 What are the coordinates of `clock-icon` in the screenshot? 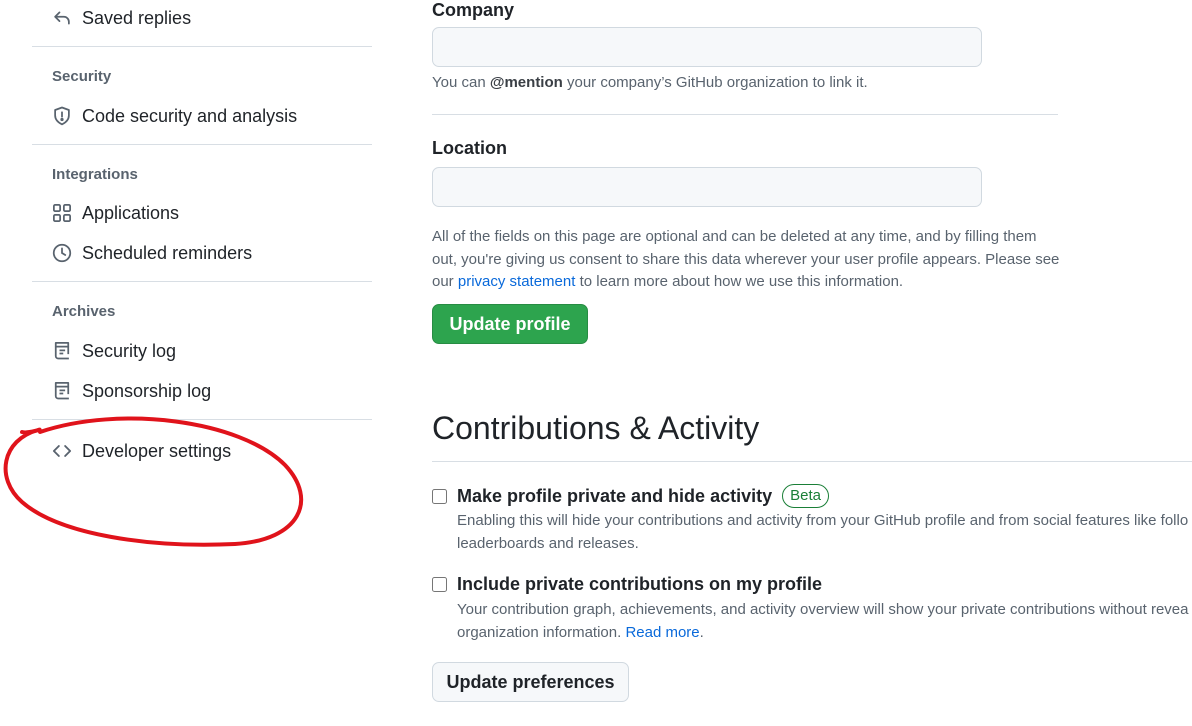 It's located at (62, 253).